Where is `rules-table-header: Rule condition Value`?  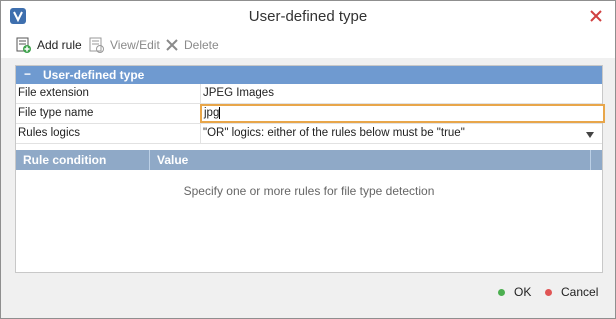 rules-table-header: Rule condition Value is located at coordinates (309, 160).